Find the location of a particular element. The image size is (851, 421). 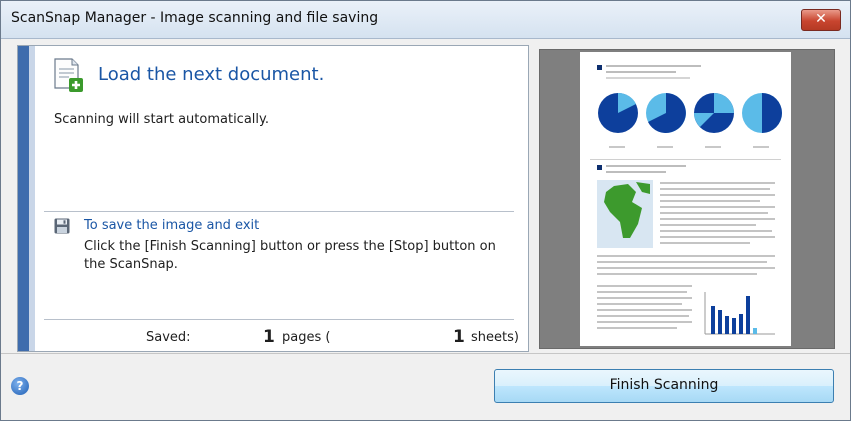

floppy-disk-icon is located at coordinates (62, 226).